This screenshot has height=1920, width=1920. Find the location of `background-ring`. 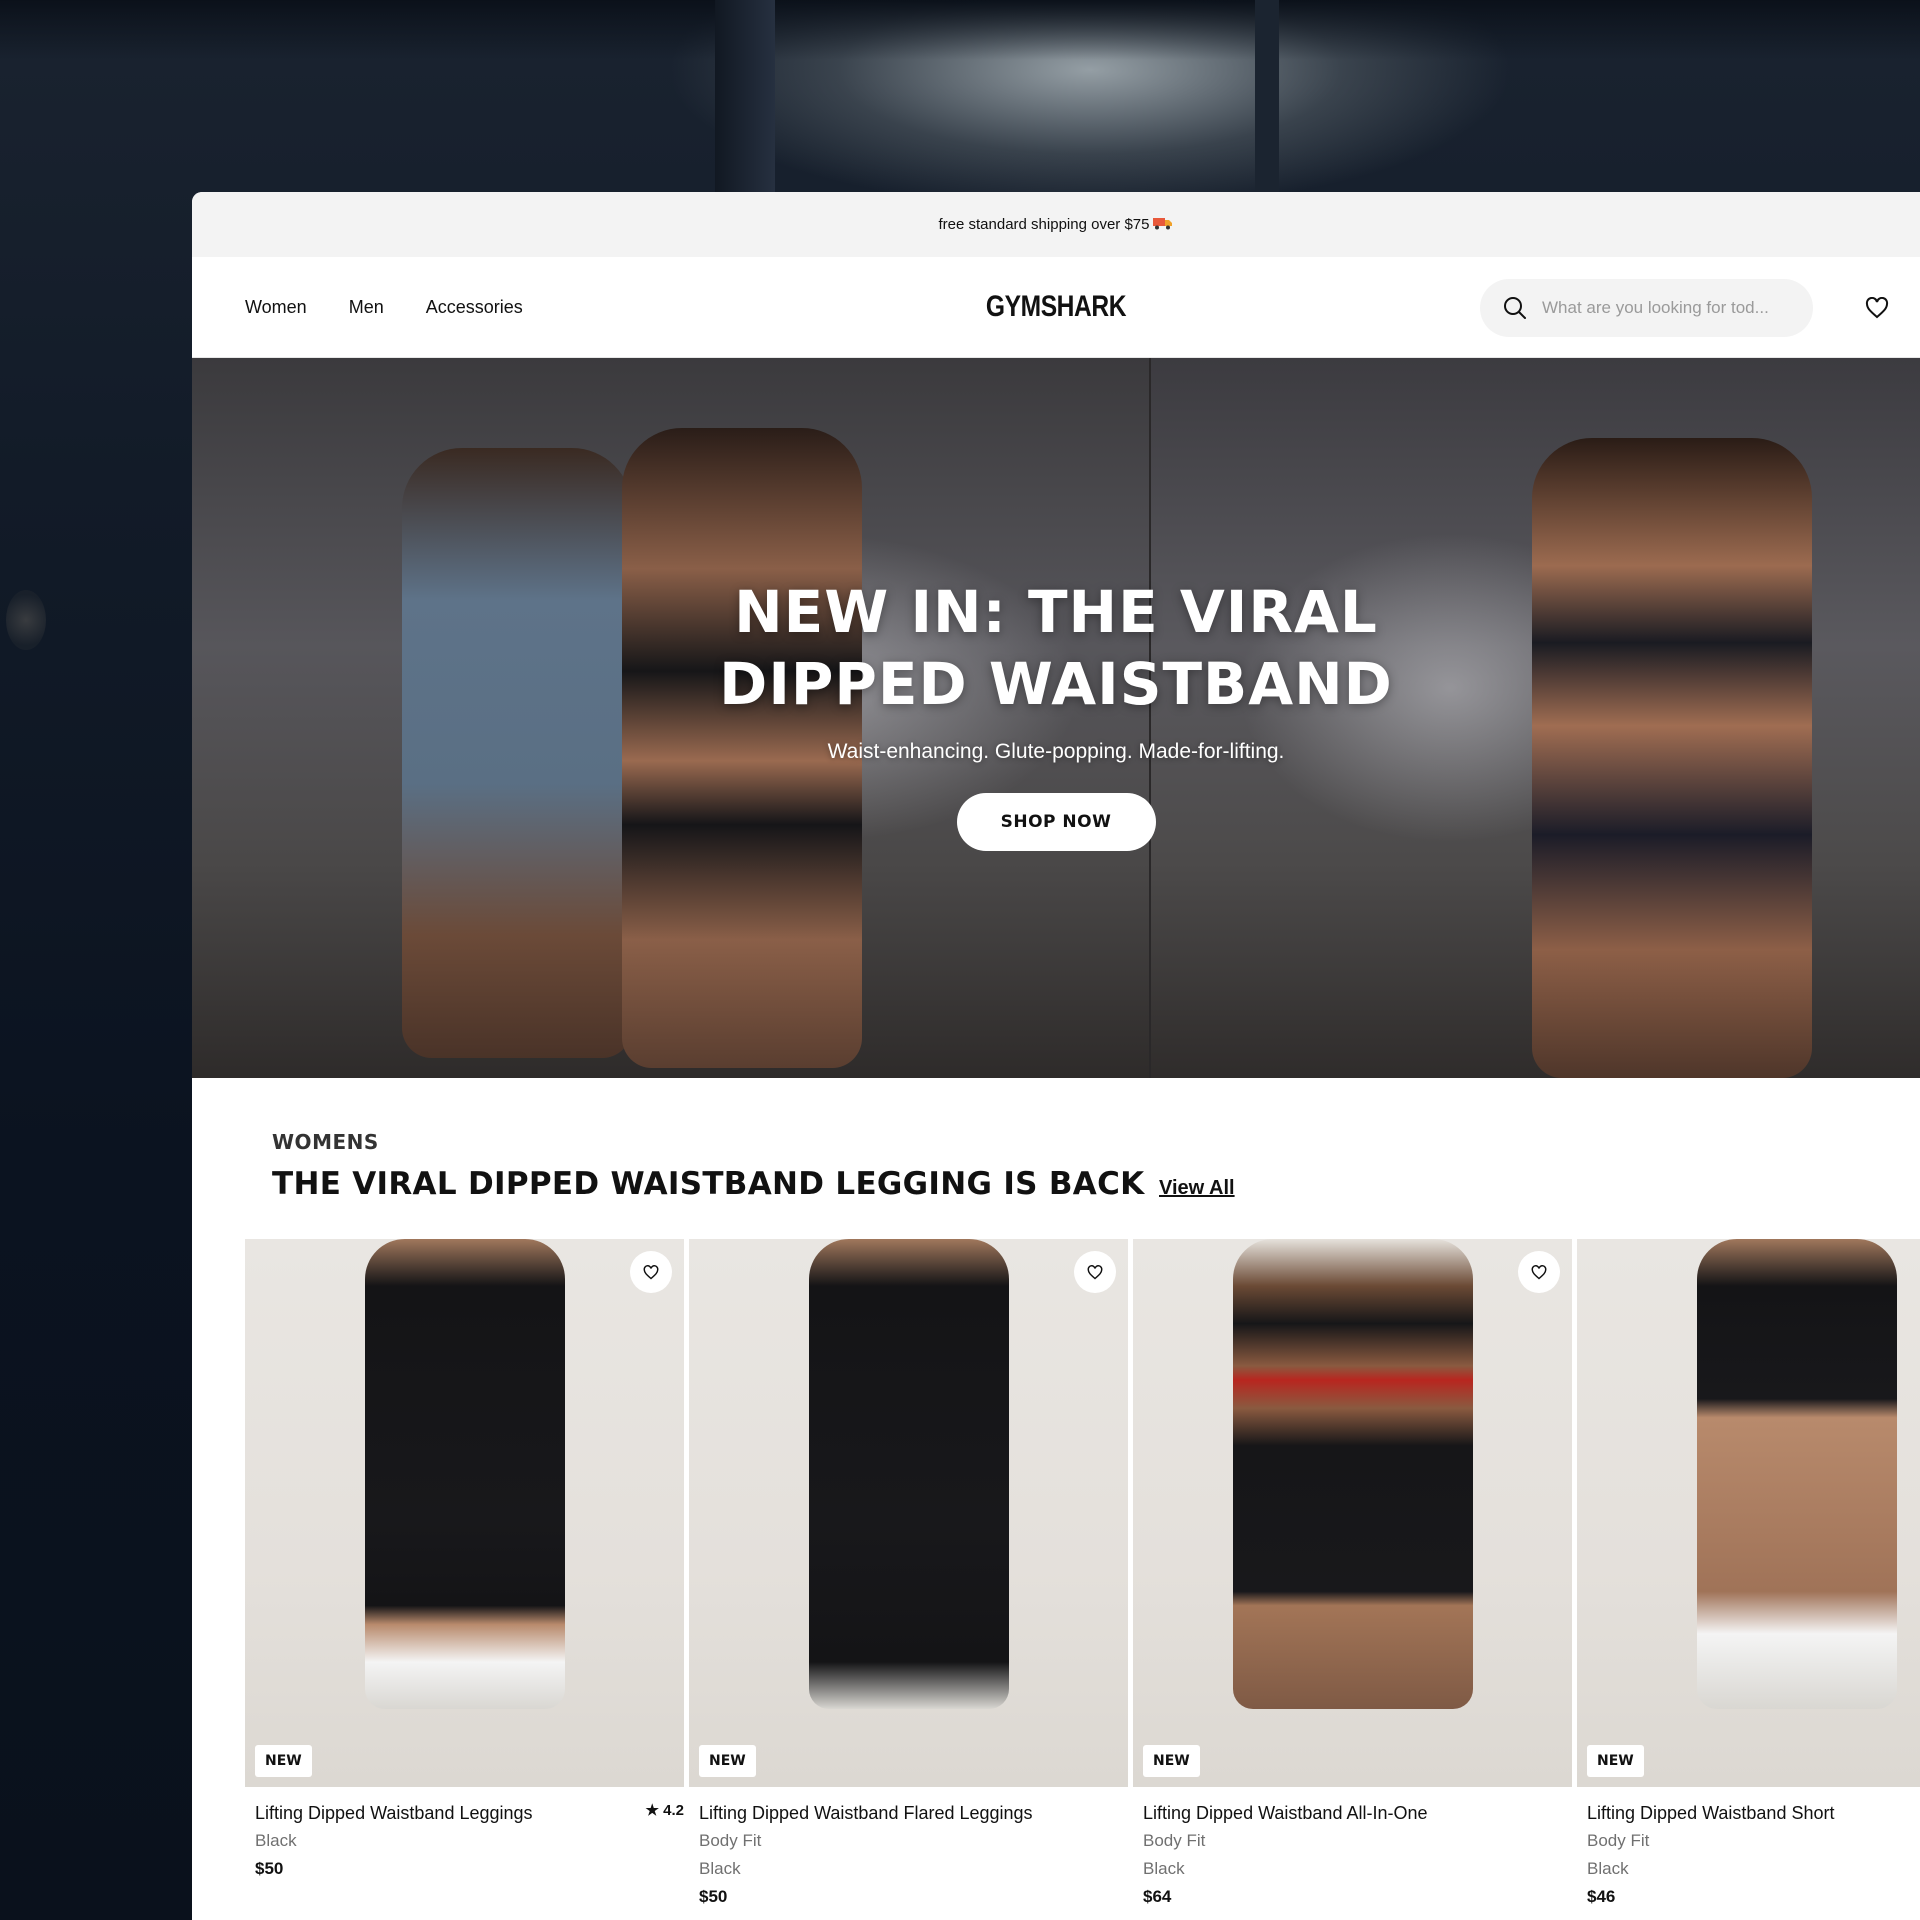

background-ring is located at coordinates (26, 620).